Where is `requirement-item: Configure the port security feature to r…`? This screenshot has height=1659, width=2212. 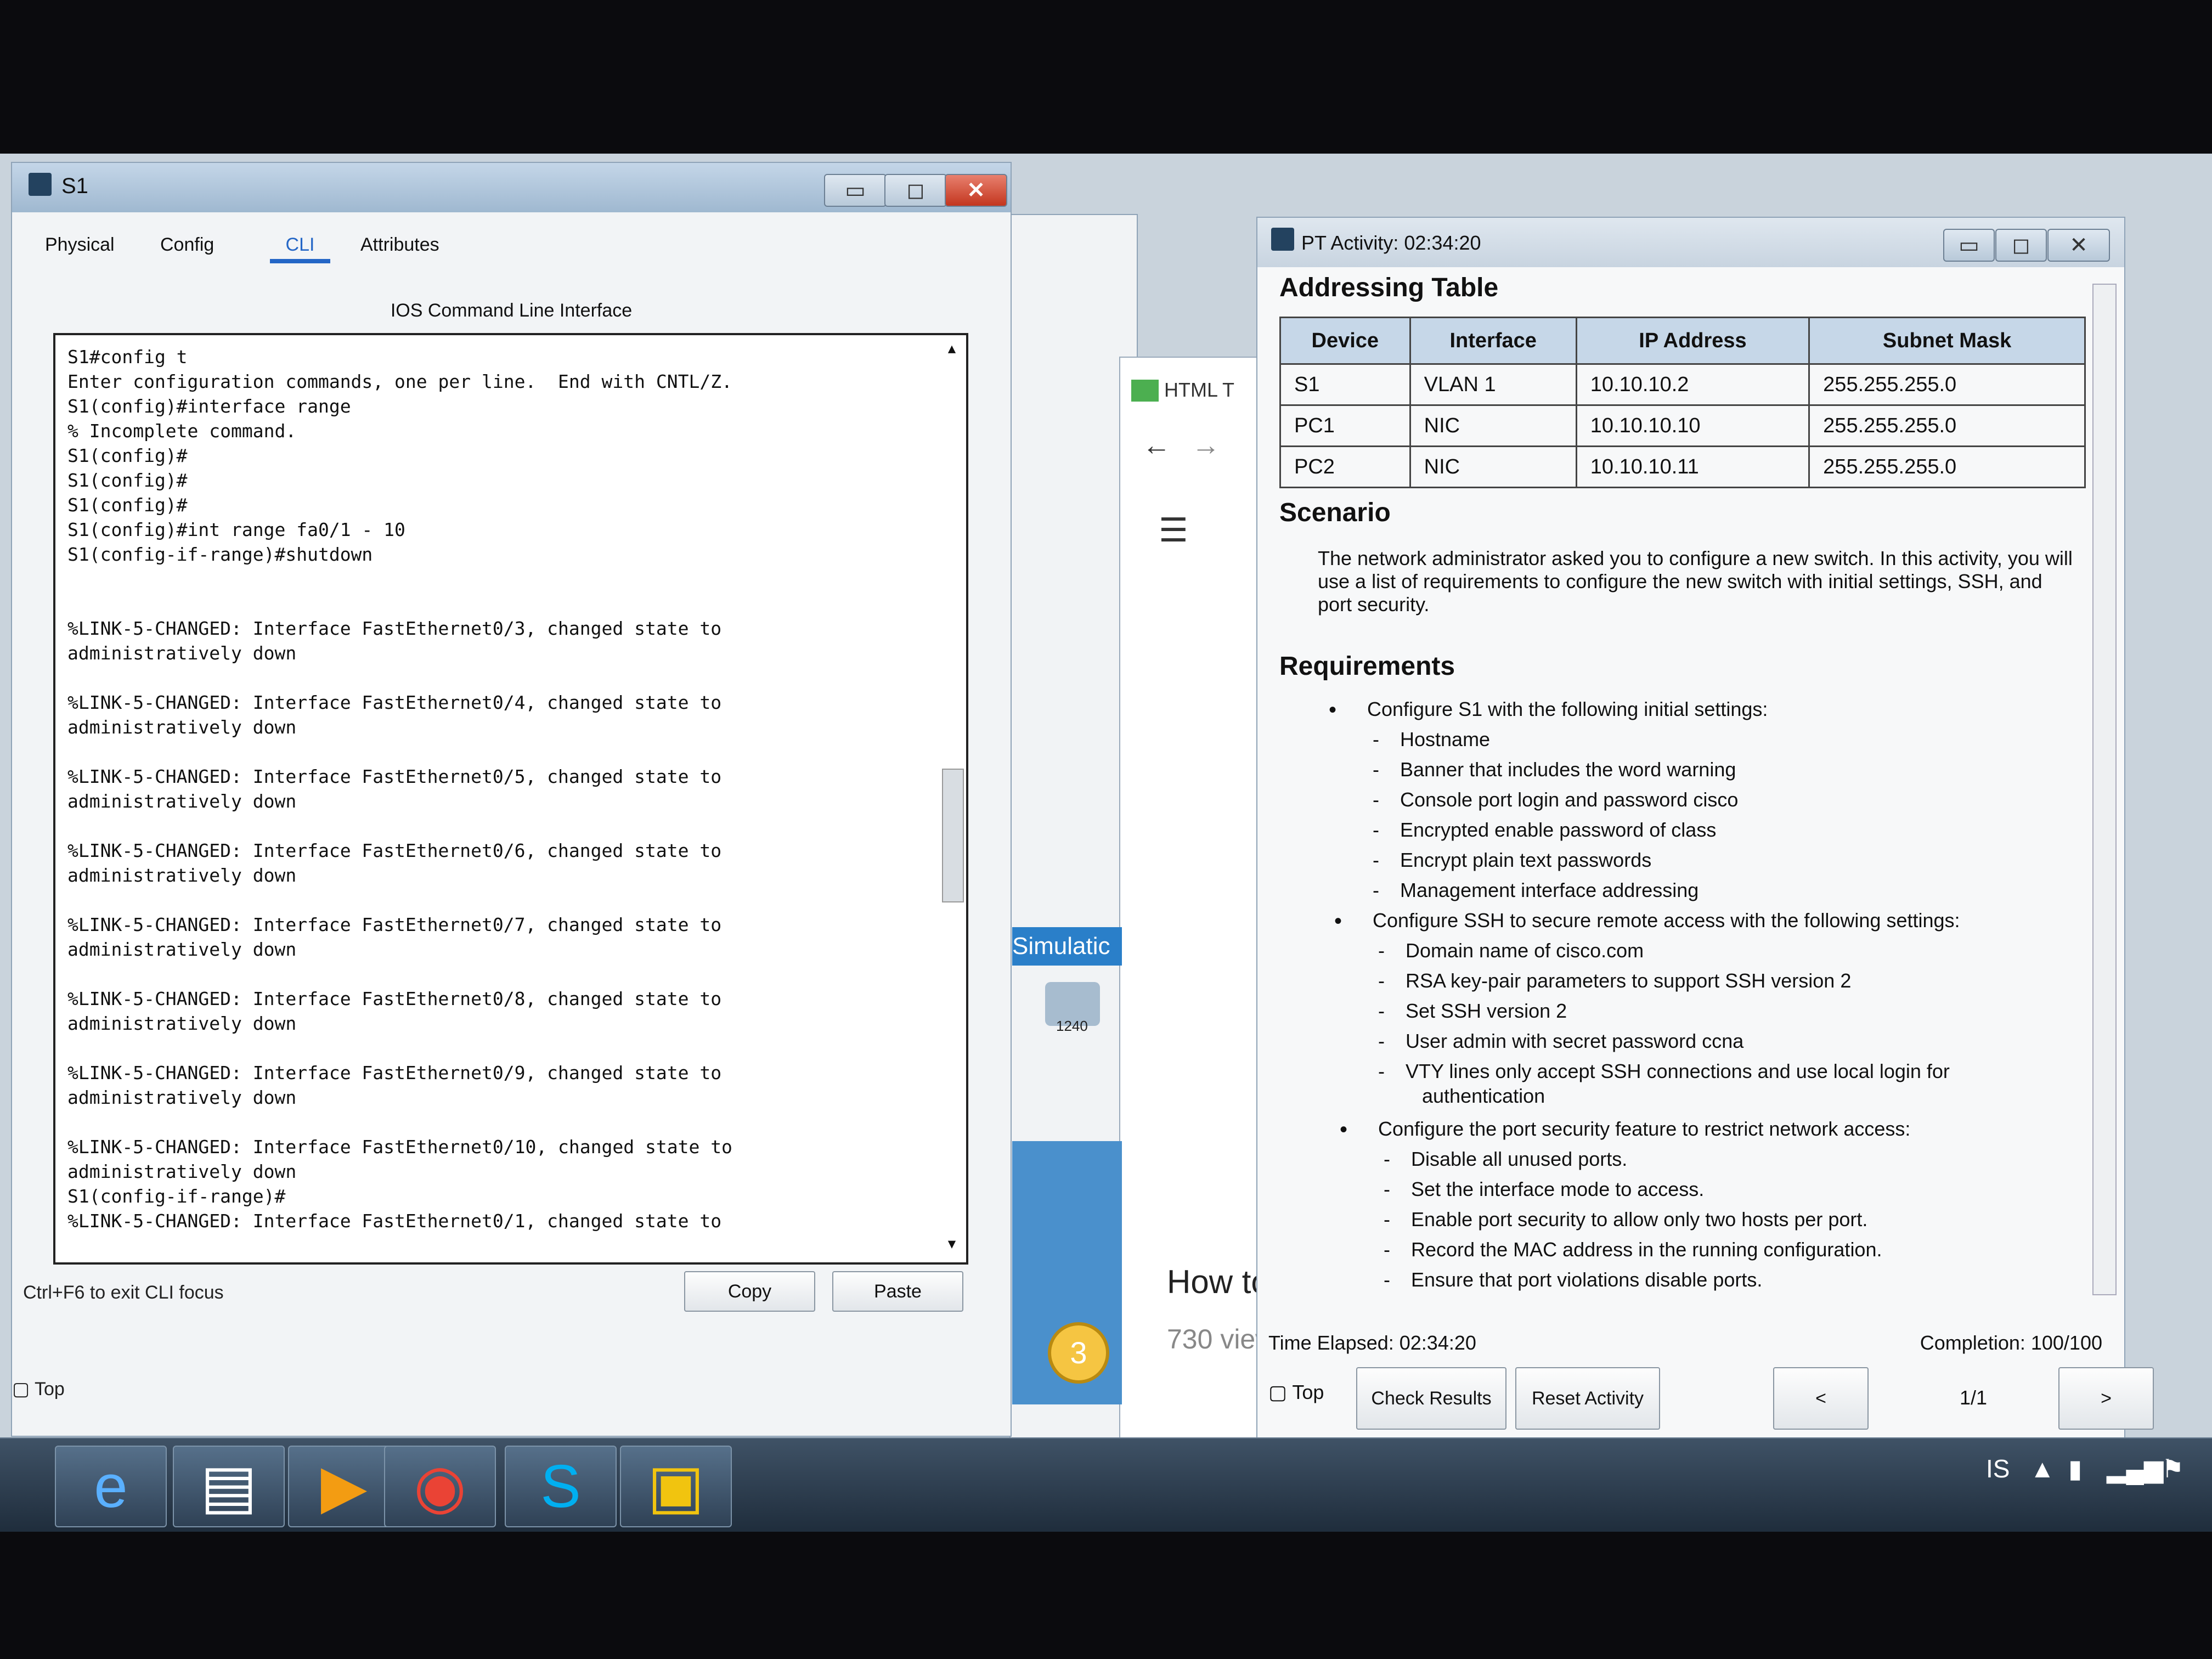 requirement-item: Configure the port security feature to r… is located at coordinates (1625, 1130).